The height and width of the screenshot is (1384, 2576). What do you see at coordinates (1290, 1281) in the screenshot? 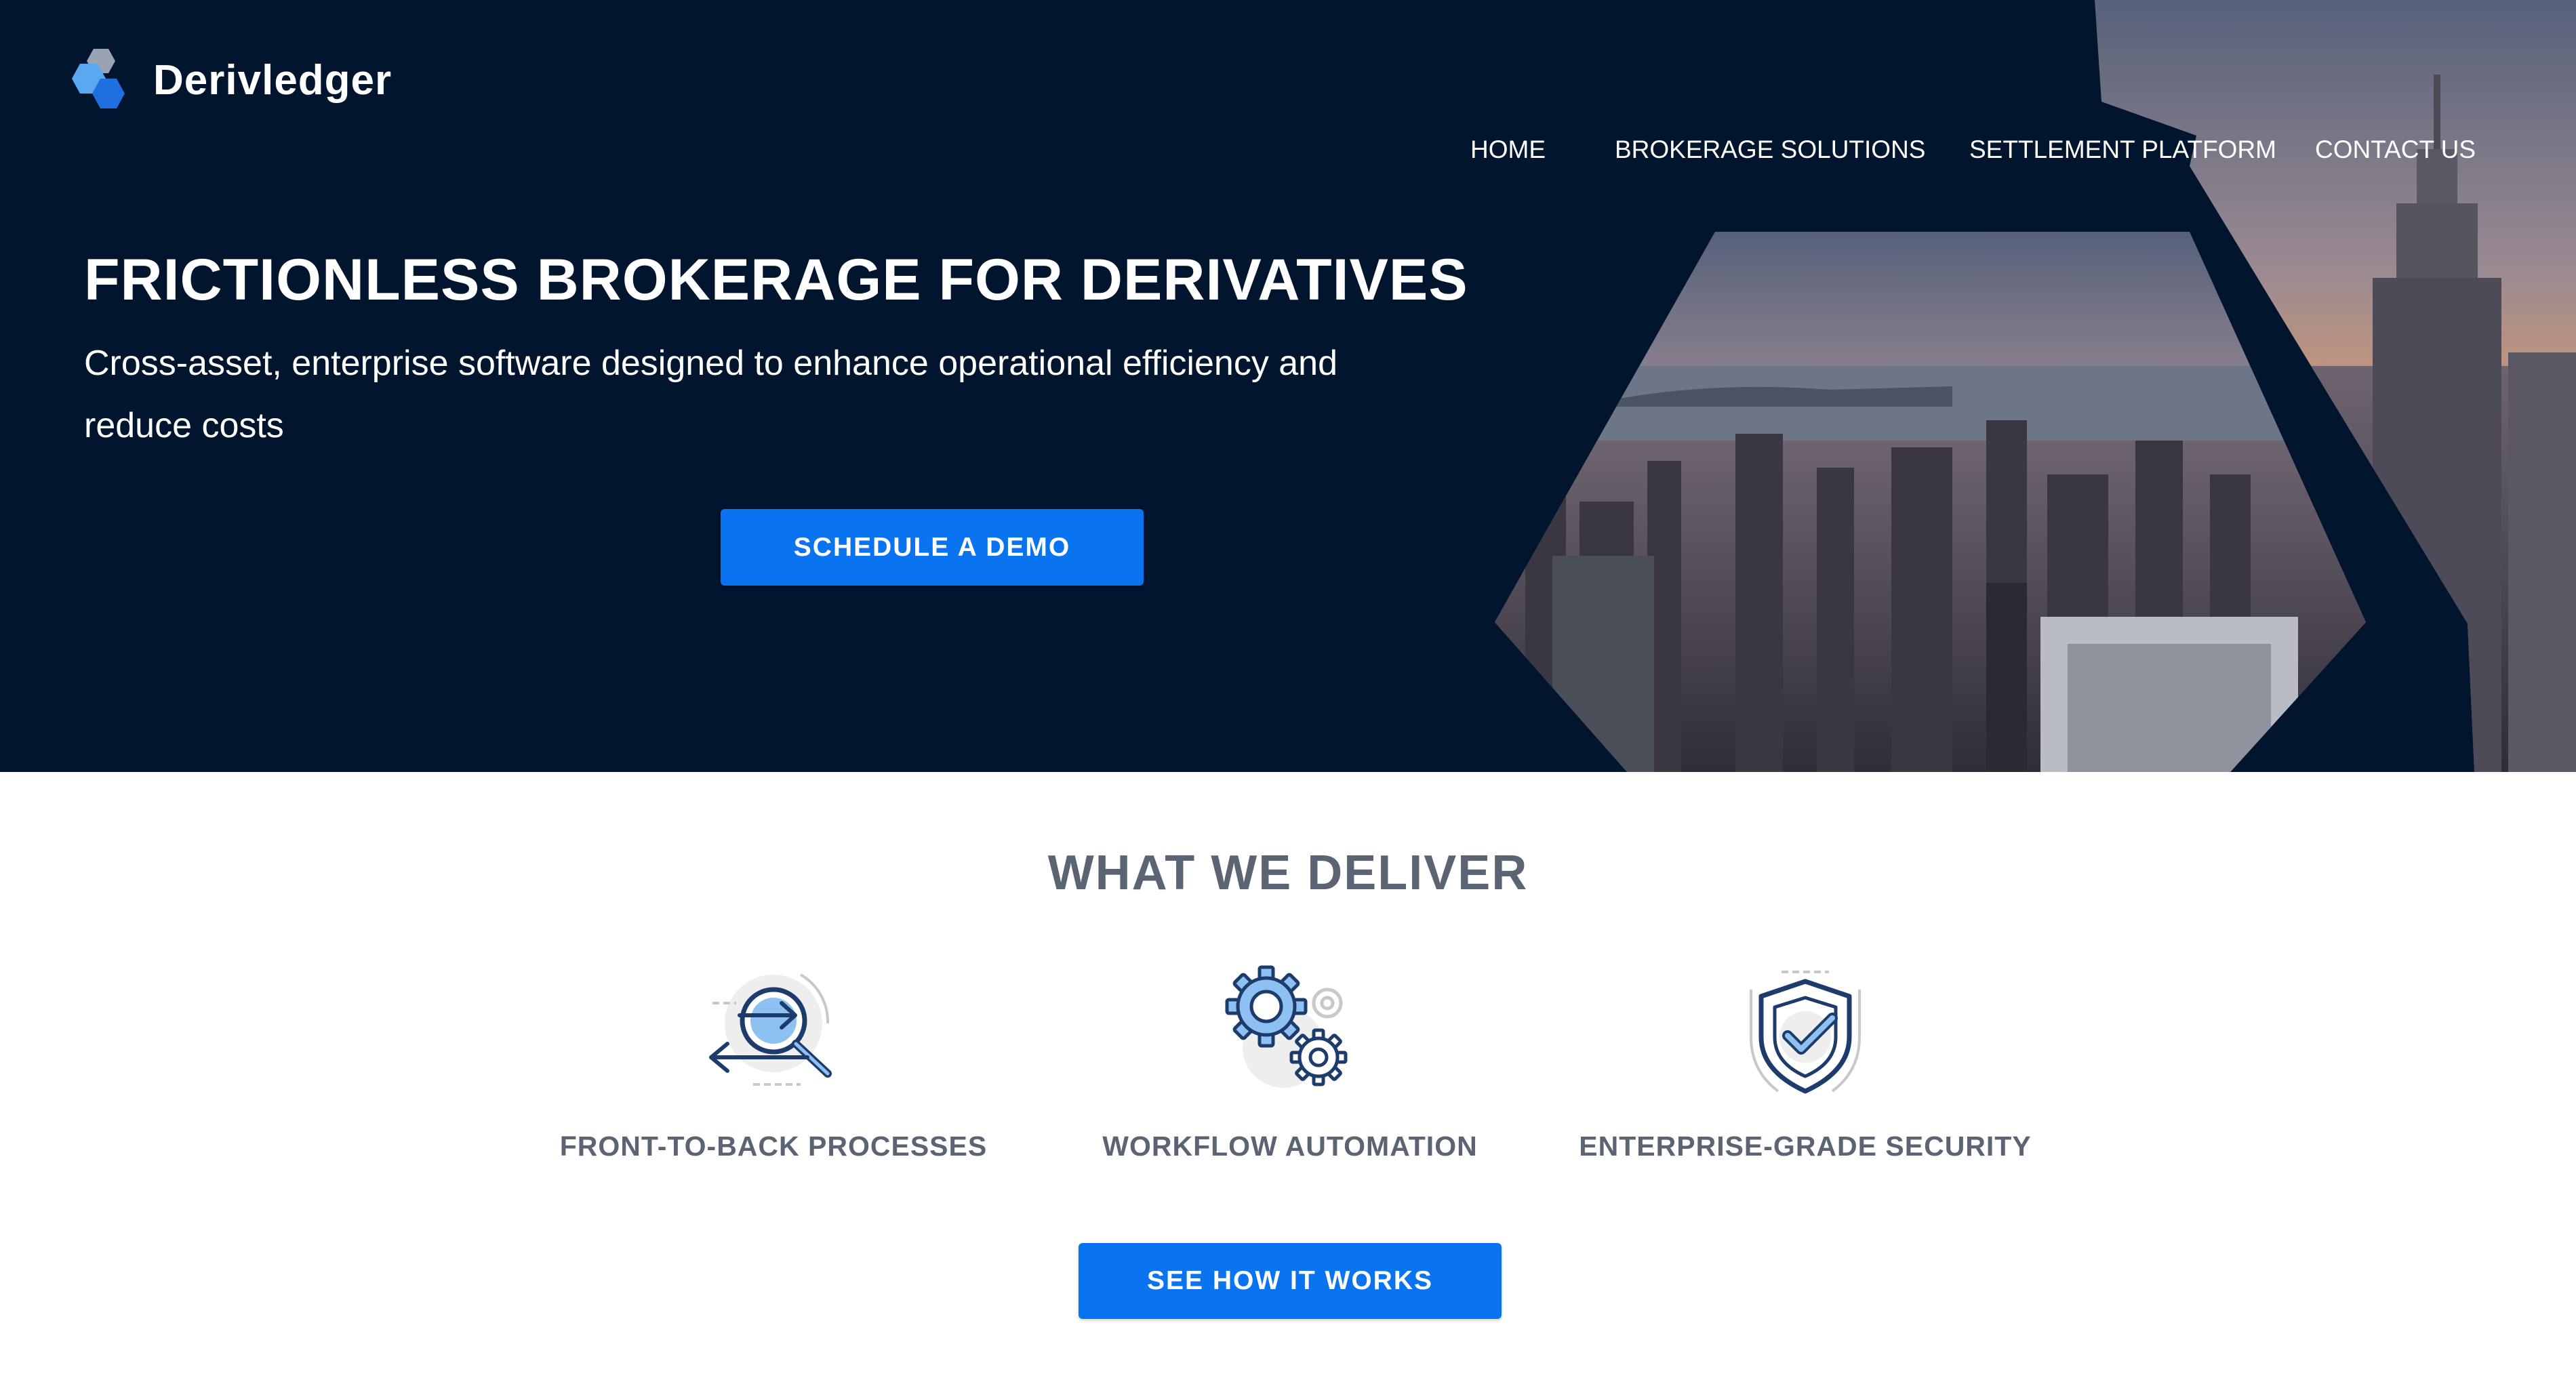
I see `see-how-it-works-button: SEE HOW IT WORKS` at bounding box center [1290, 1281].